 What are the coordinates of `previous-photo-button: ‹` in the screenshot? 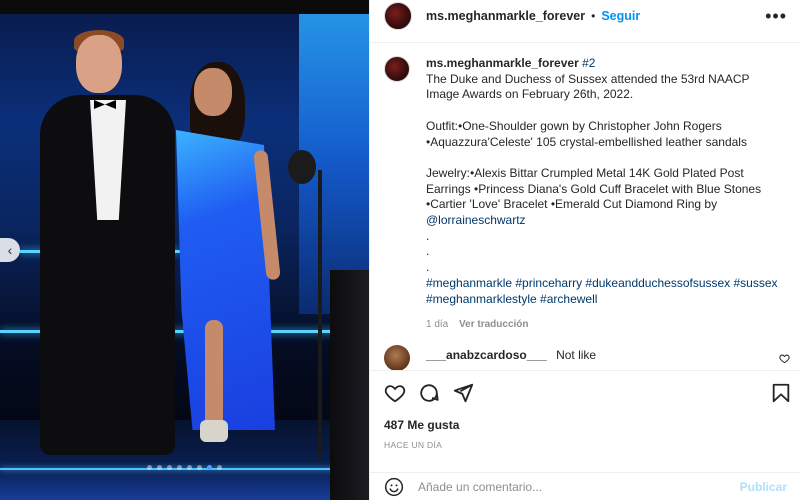 It's located at (10, 250).